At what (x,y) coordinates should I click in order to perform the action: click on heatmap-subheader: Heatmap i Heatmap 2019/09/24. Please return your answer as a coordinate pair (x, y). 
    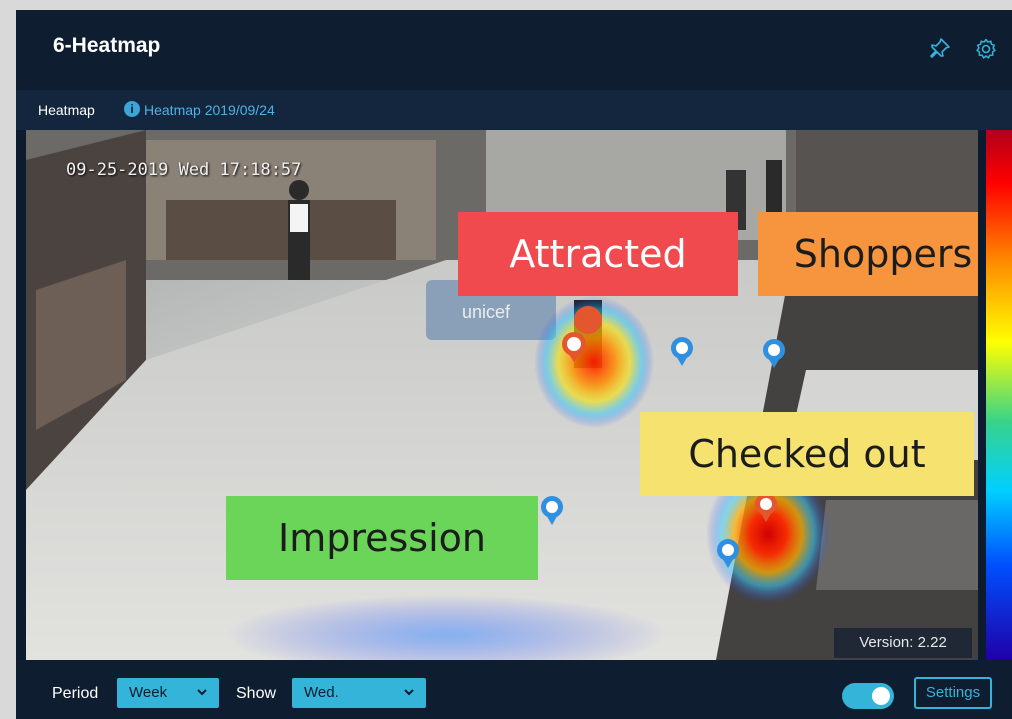
    Looking at the image, I should click on (514, 110).